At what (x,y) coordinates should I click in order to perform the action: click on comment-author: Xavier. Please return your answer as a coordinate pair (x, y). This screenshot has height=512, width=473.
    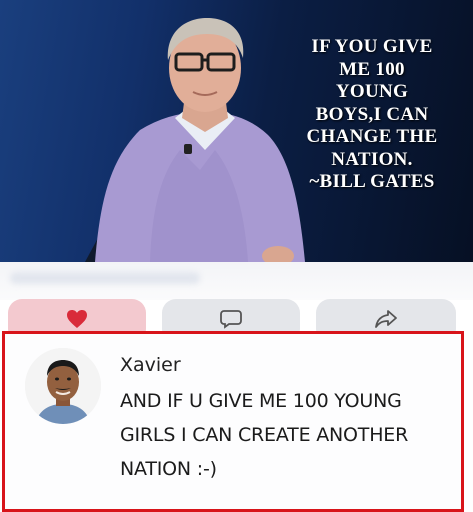
    Looking at the image, I should click on (150, 365).